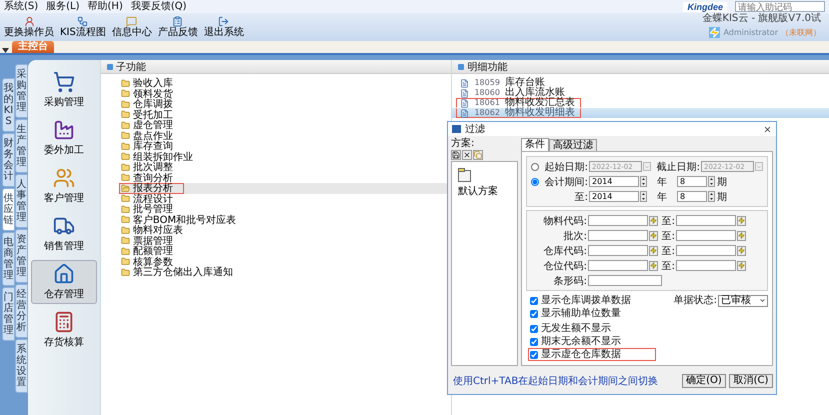  What do you see at coordinates (21, 6) in the screenshot?
I see `menu-item: 系统(S)` at bounding box center [21, 6].